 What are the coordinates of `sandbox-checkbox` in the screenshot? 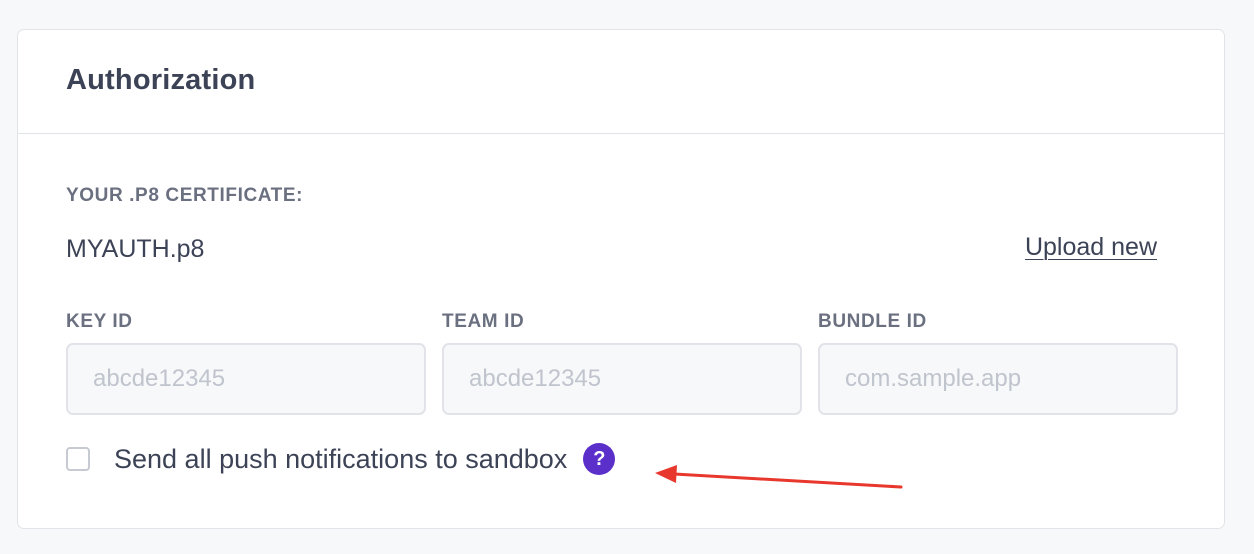 It's located at (78, 459).